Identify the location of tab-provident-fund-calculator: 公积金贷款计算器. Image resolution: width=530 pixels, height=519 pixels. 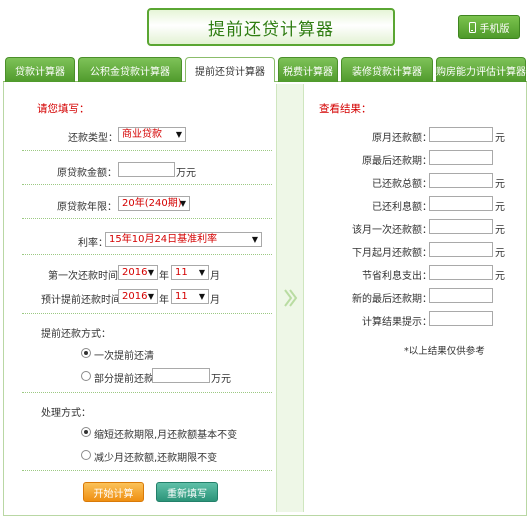
(130, 69).